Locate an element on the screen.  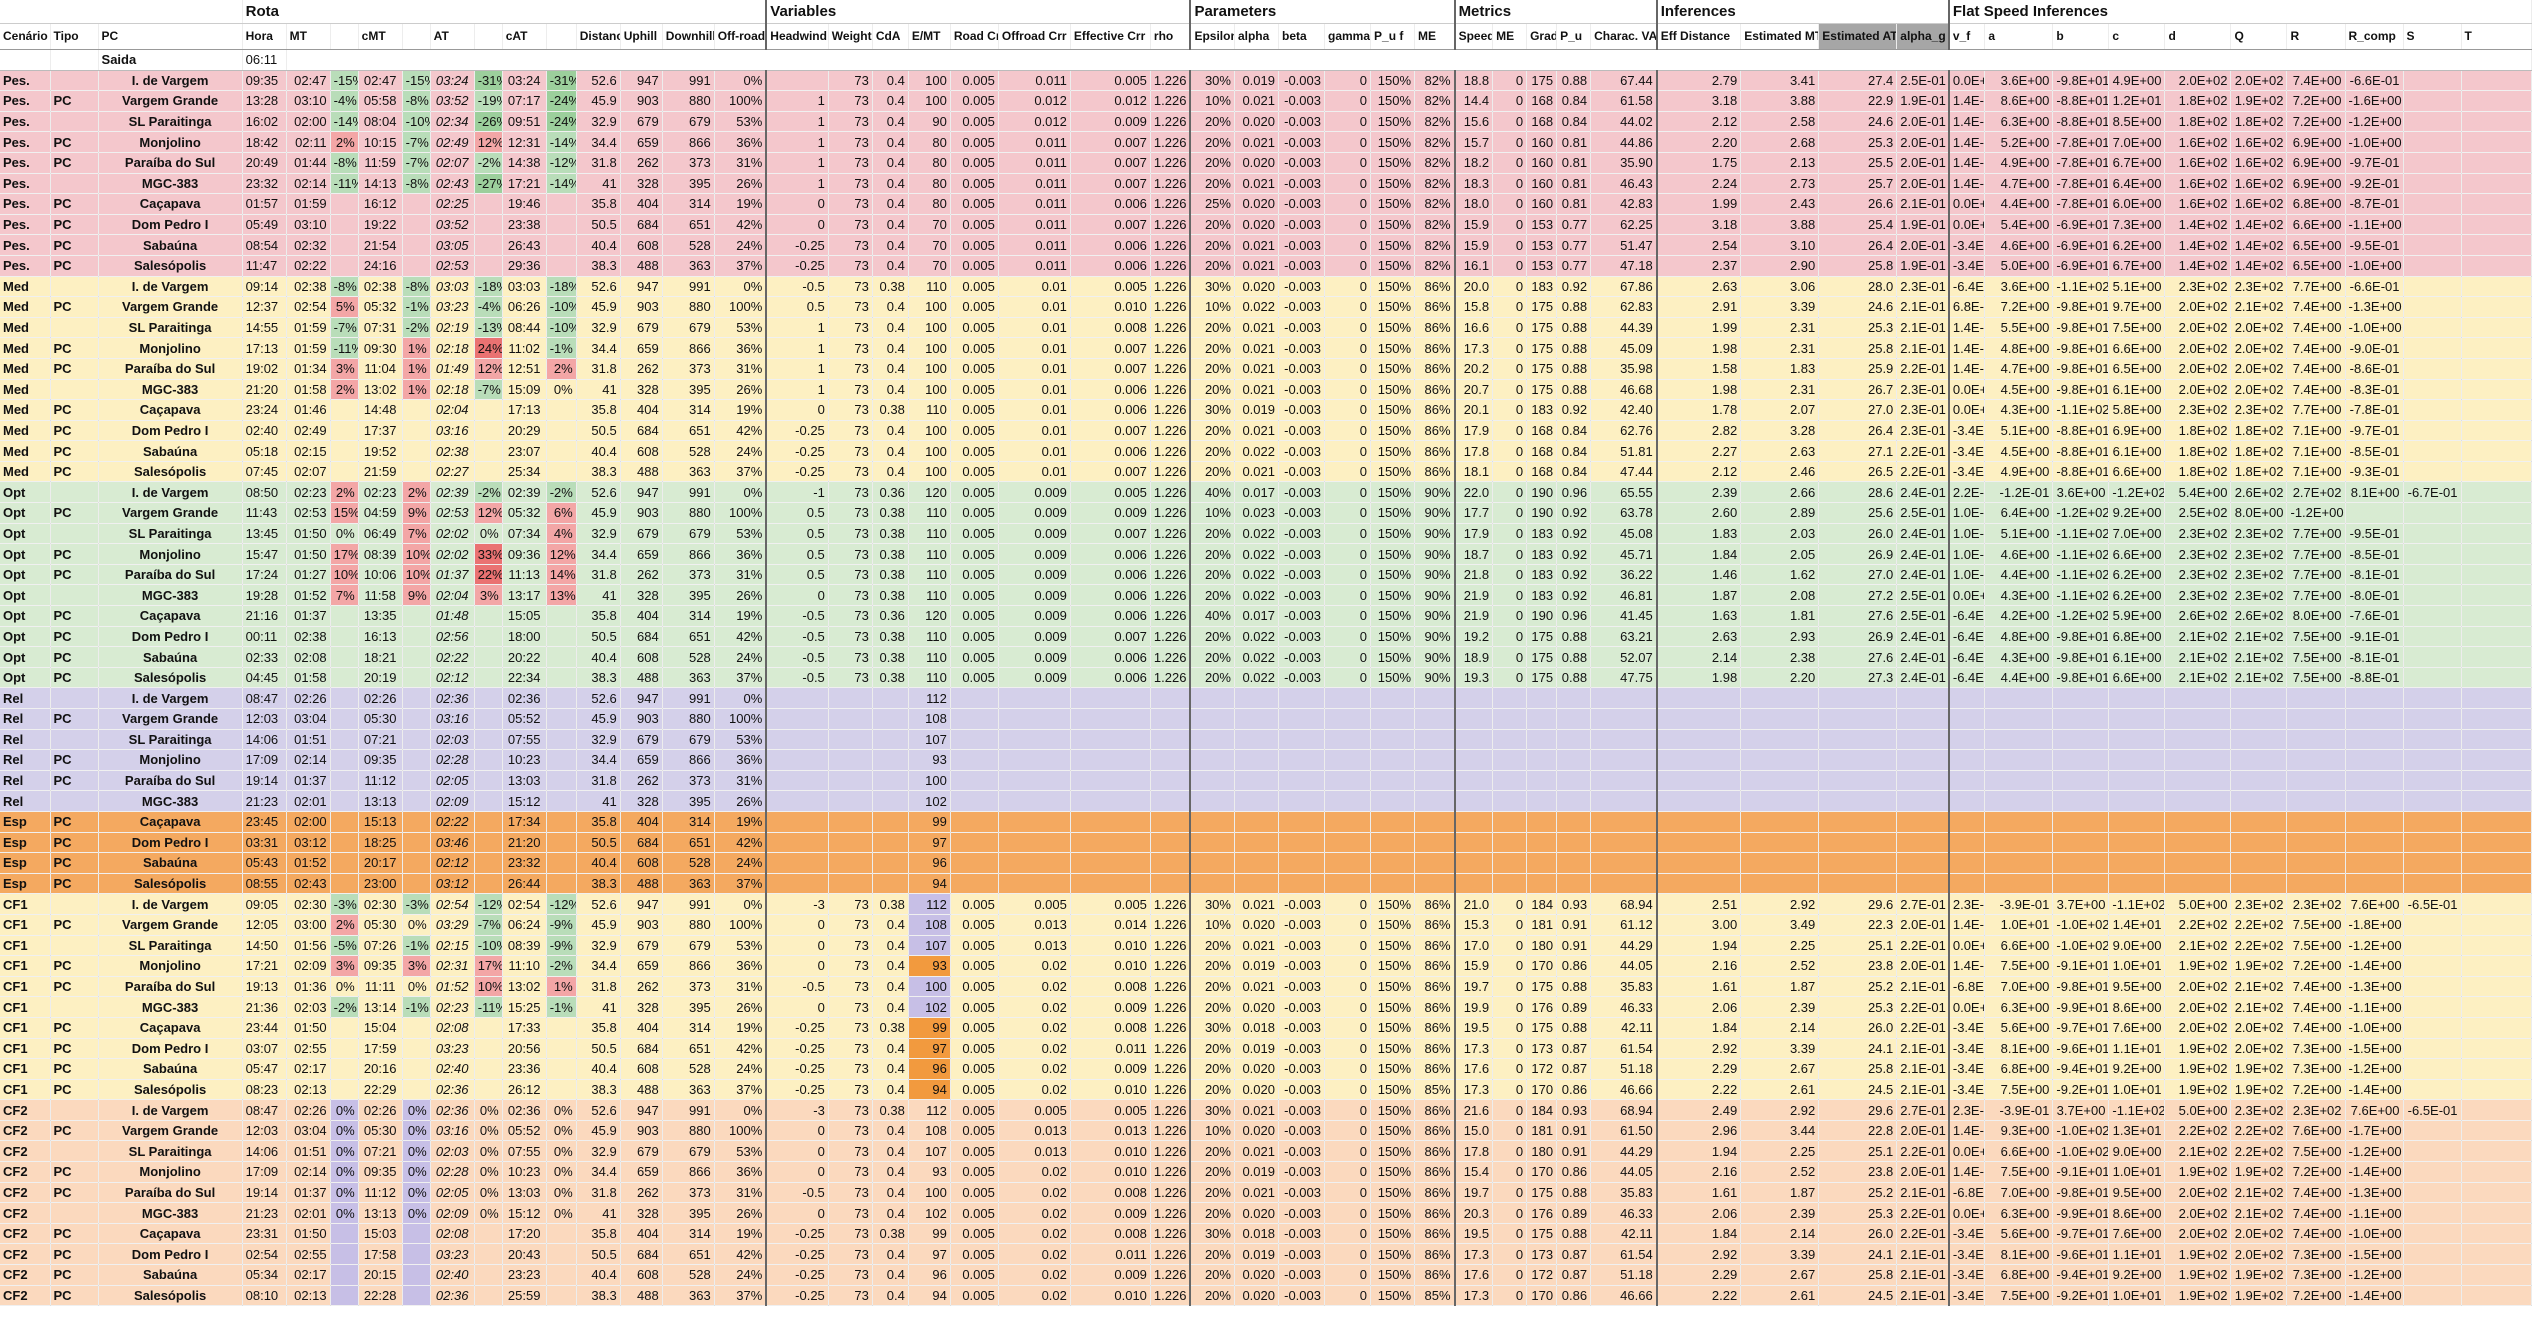
table-cell: Med is located at coordinates (25, 451).